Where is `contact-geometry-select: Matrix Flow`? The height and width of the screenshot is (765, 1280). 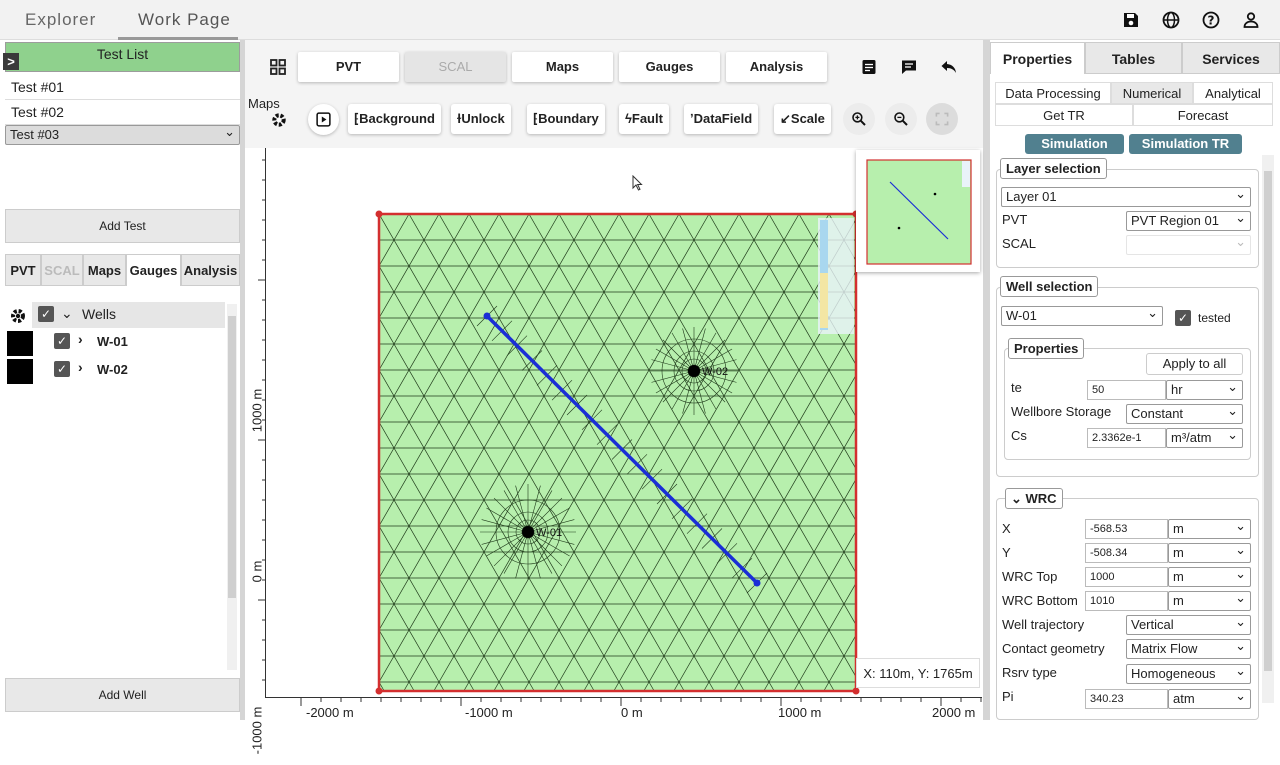
contact-geometry-select: Matrix Flow is located at coordinates (1188, 648).